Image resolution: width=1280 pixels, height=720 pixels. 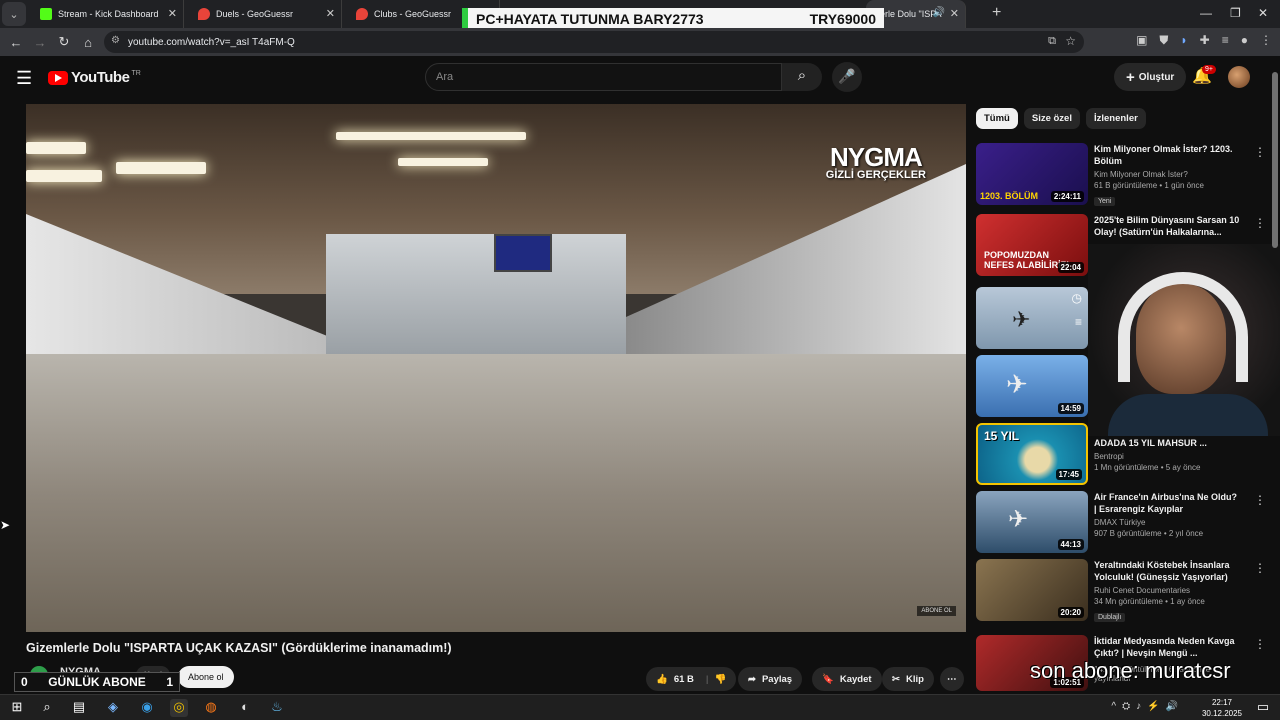 What do you see at coordinates (1032, 174) in the screenshot?
I see `rec-thumbnail: 1203. BÖLÜM 2:24:11` at bounding box center [1032, 174].